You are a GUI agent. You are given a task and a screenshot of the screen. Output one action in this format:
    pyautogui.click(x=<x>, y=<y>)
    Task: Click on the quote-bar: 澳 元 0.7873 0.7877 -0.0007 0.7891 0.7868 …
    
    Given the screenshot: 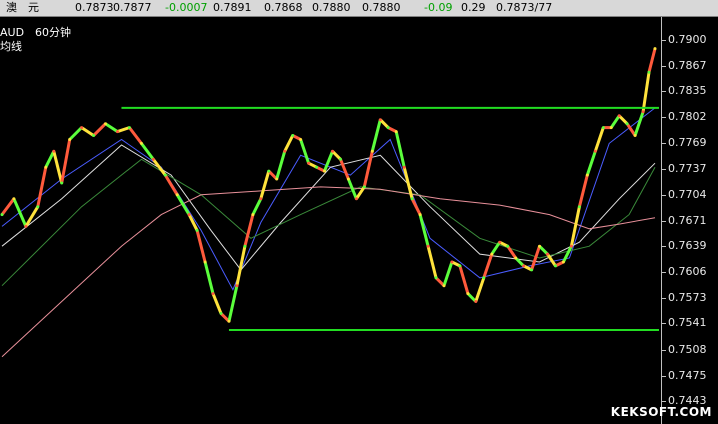 What is the action you would take?
    pyautogui.click(x=359, y=8)
    